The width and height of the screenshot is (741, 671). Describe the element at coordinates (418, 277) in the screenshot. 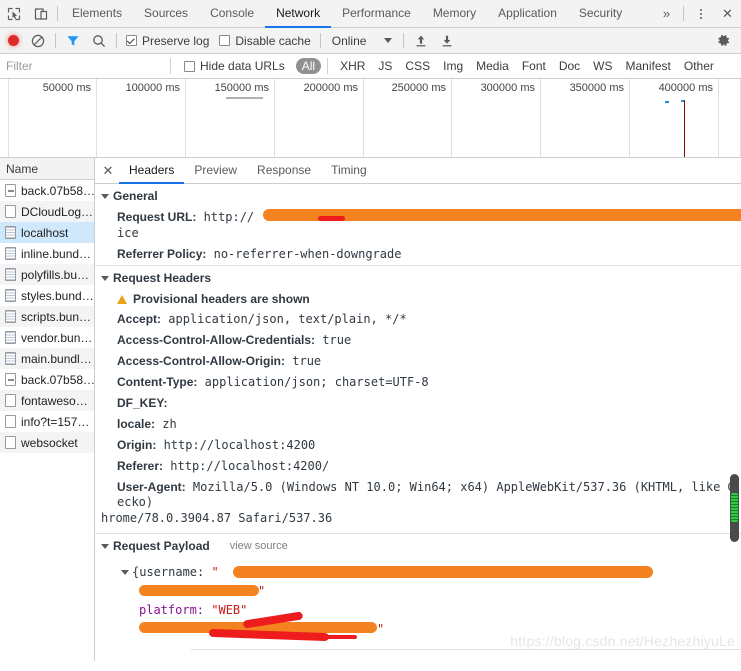

I see `request-headers-section-header: Request Headers` at that location.